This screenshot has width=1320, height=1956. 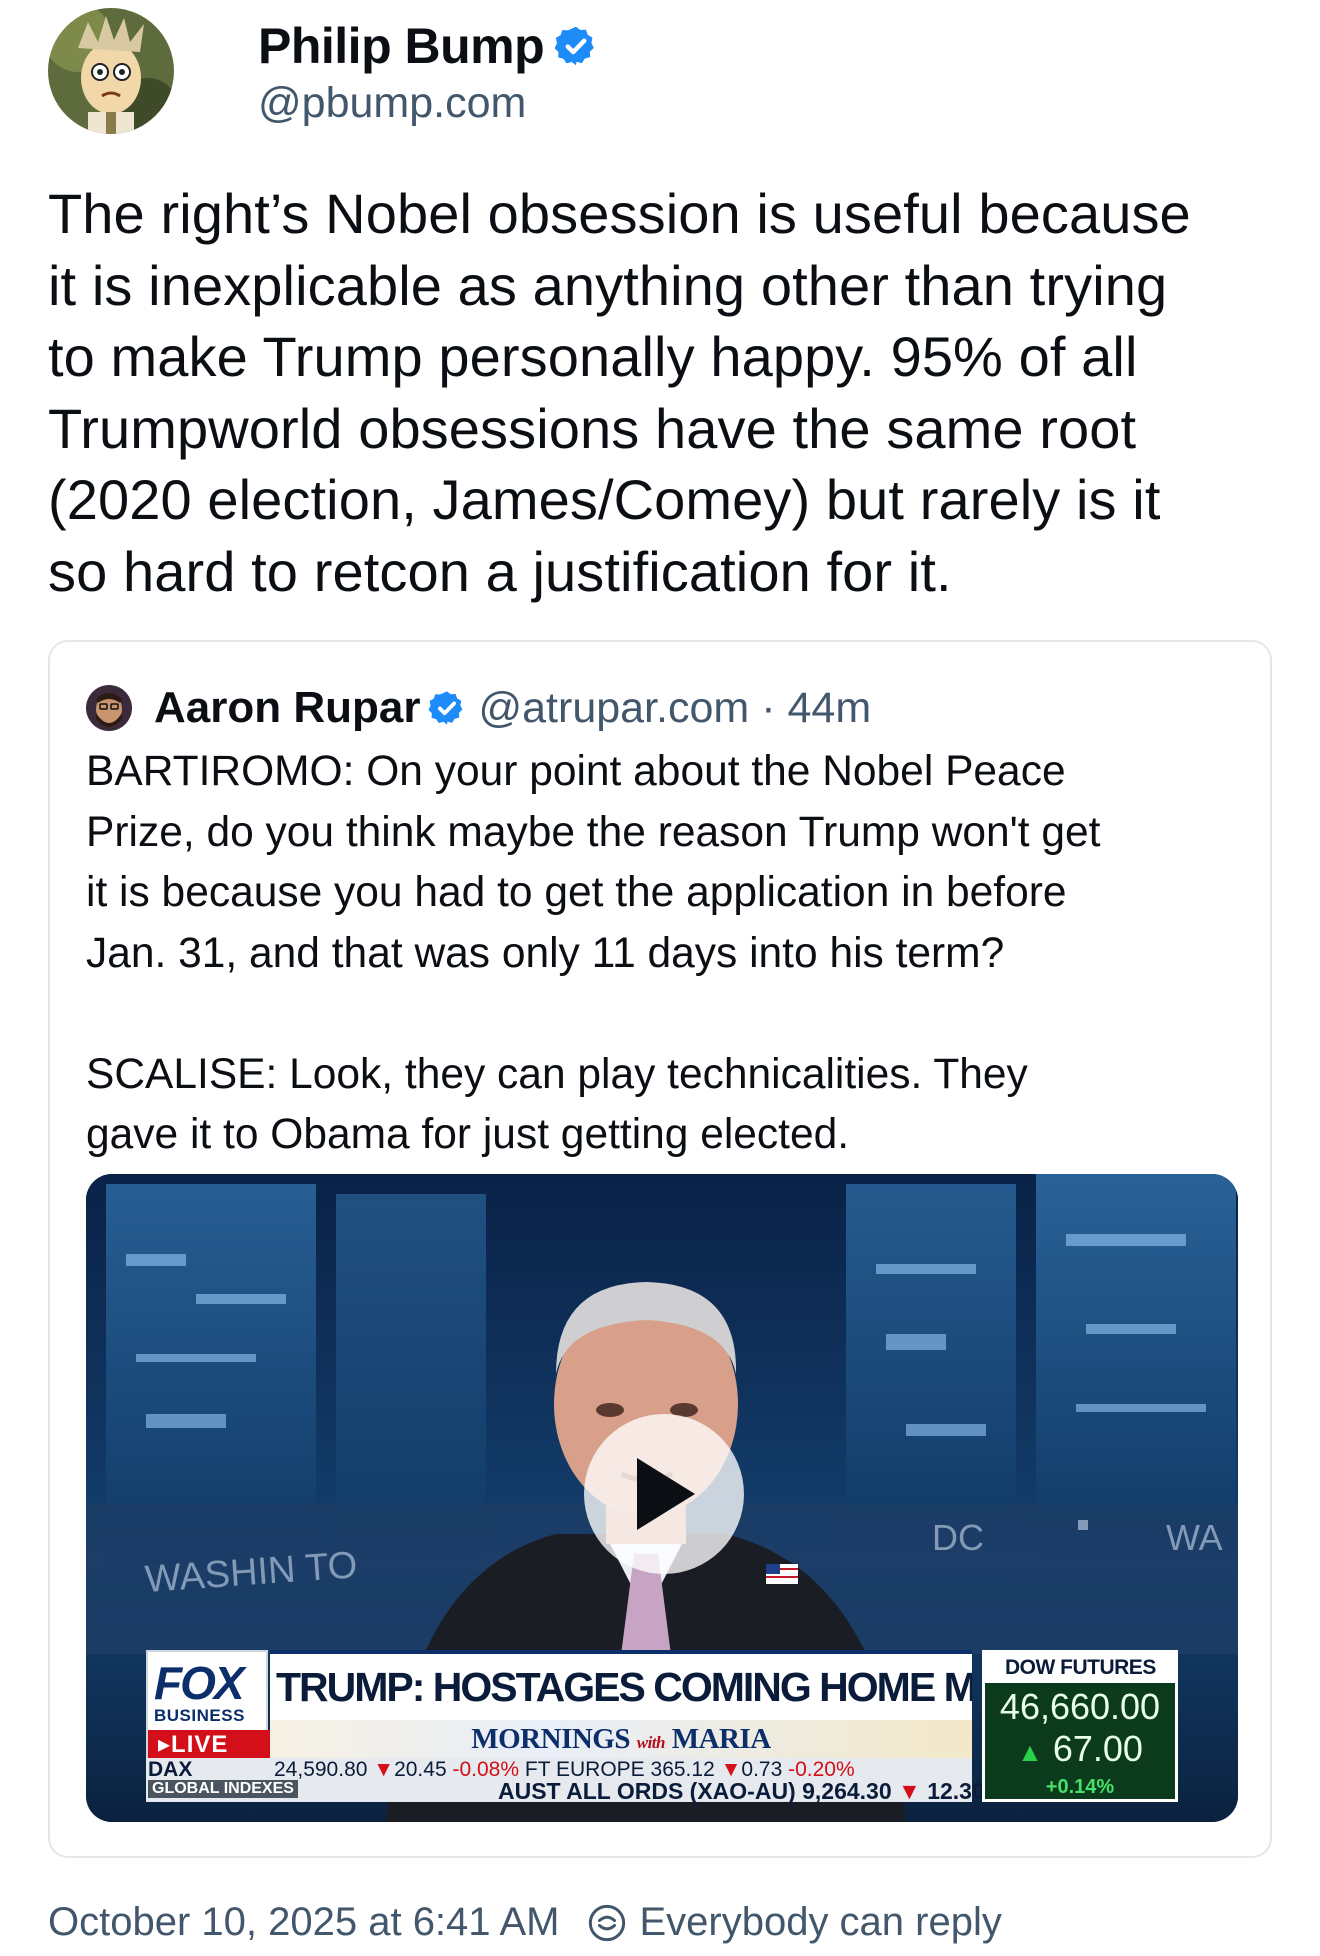 What do you see at coordinates (830, 708) in the screenshot?
I see `quoted-post-time: 44m` at bounding box center [830, 708].